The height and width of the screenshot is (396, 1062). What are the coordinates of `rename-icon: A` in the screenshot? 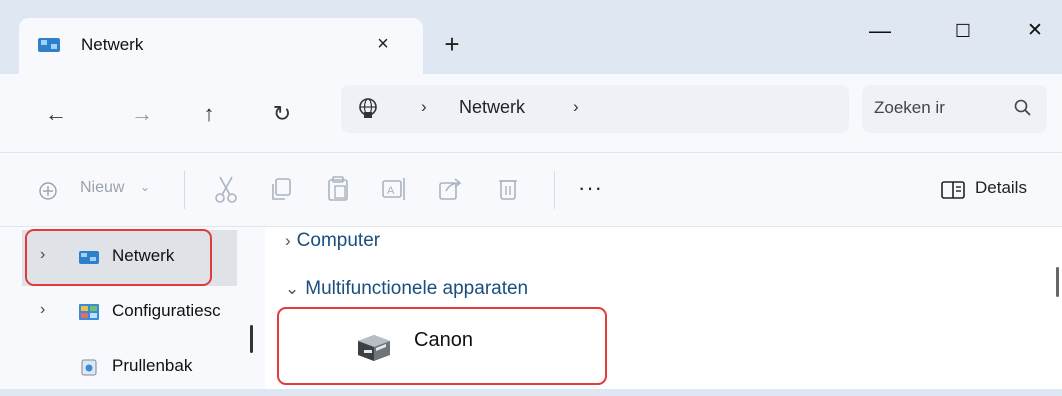 It's located at (394, 189).